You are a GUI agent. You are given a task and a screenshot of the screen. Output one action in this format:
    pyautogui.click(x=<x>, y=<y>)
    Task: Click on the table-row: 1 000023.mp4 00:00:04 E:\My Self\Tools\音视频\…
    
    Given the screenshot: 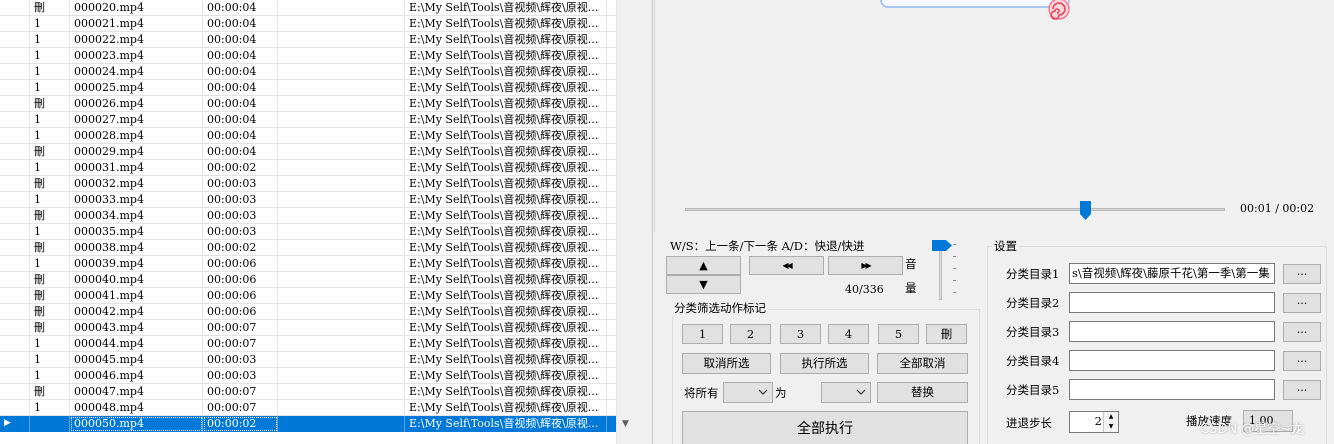 What is the action you would take?
    pyautogui.click(x=308, y=56)
    